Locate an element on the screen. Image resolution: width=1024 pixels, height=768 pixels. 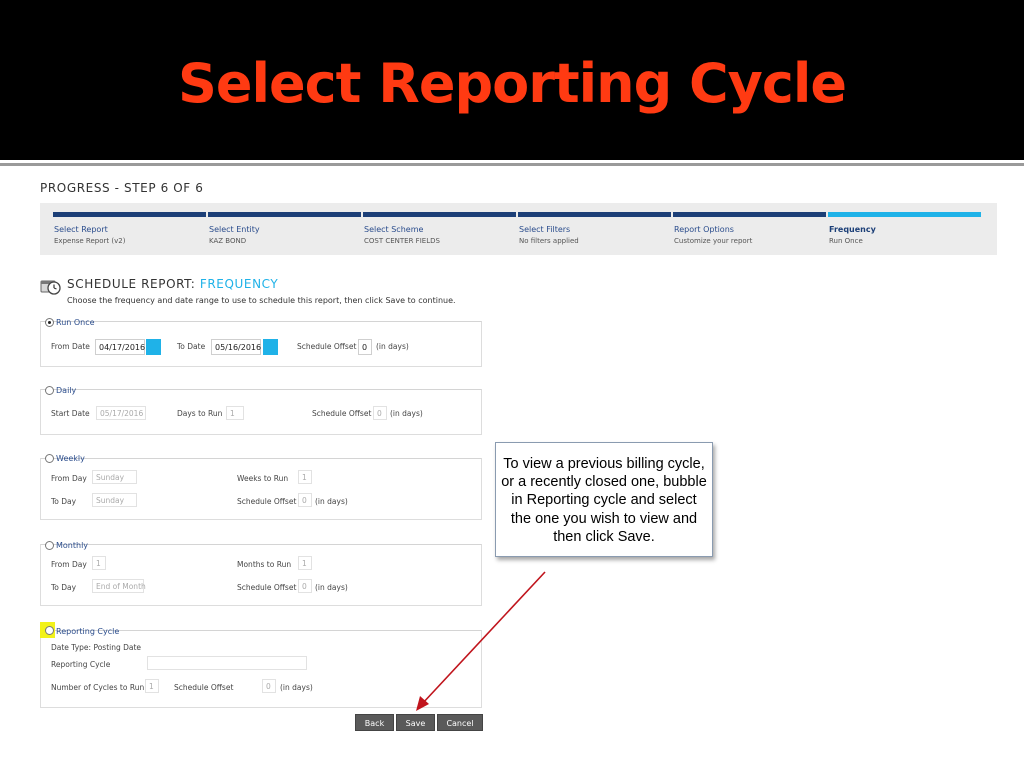
back-button: Back is located at coordinates (374, 722).